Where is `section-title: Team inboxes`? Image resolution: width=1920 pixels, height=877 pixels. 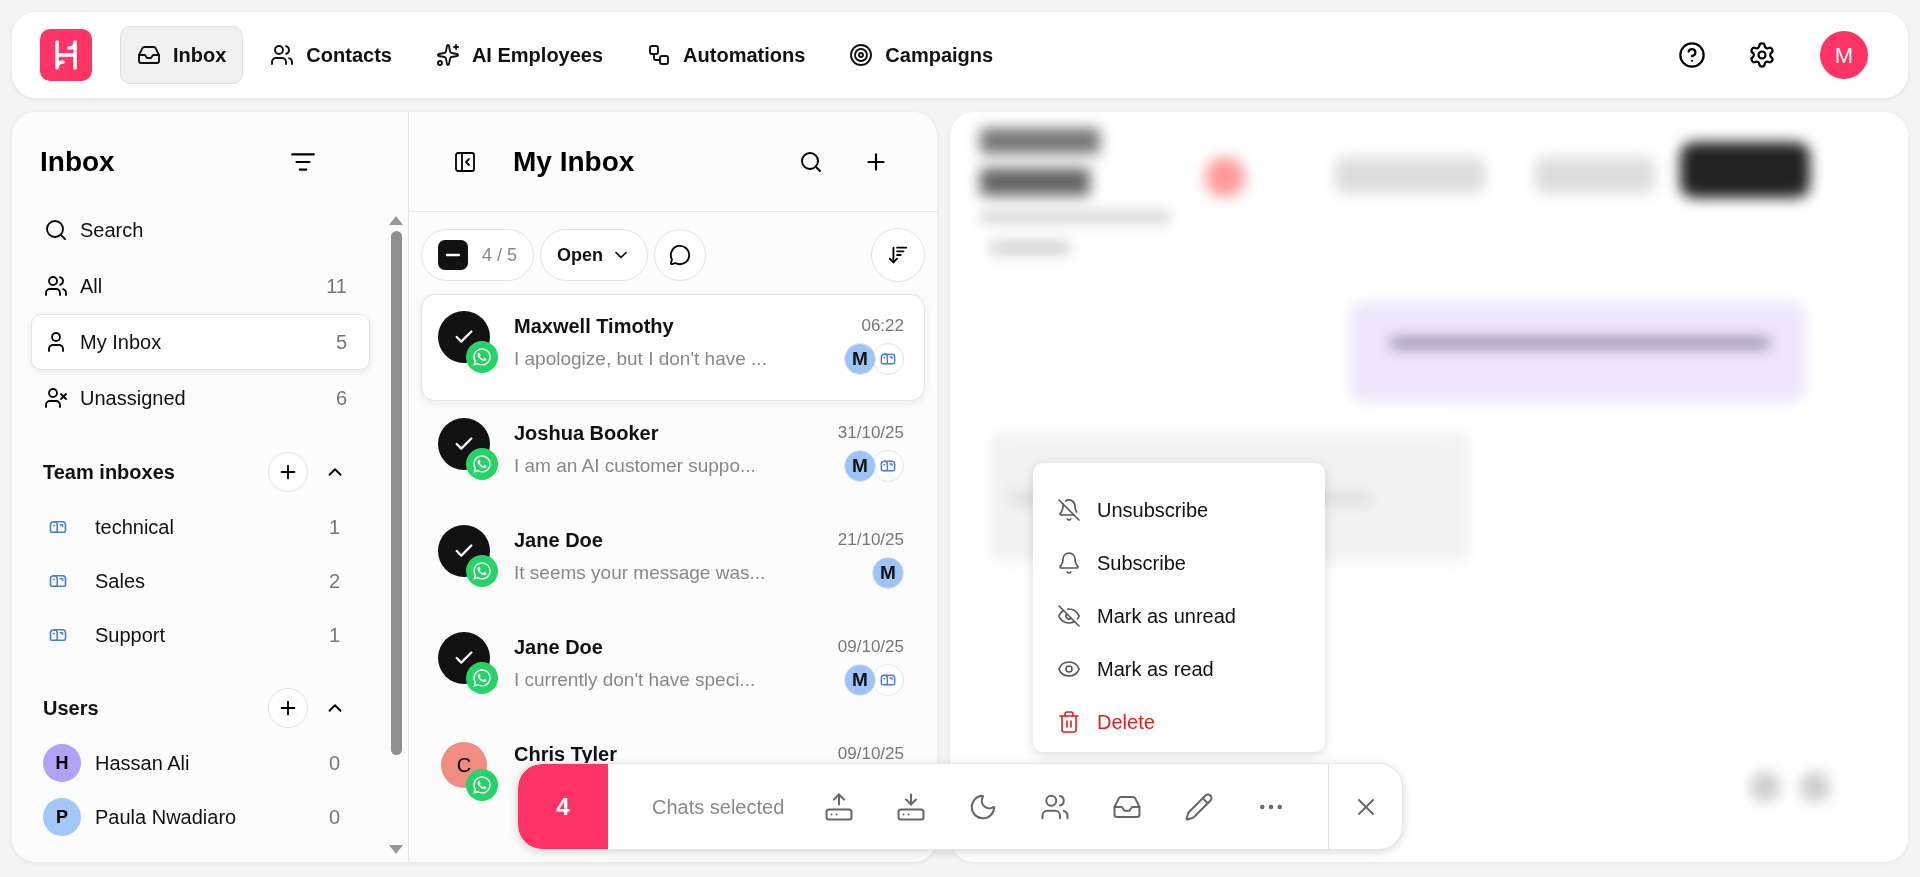
section-title: Team inboxes is located at coordinates (109, 472).